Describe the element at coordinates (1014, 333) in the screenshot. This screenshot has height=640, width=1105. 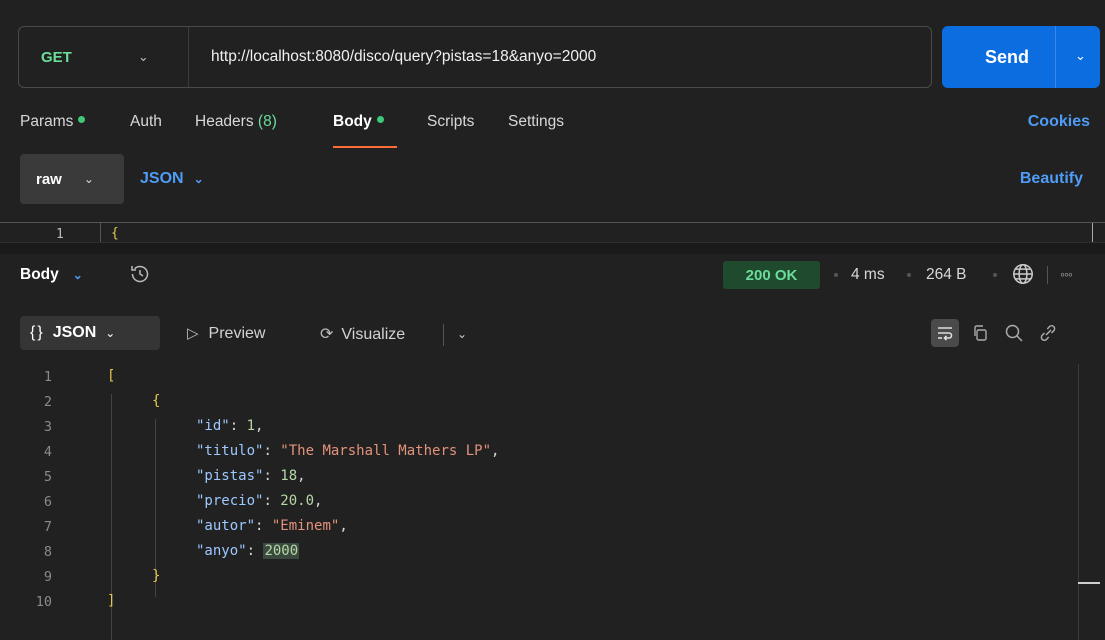
I see `search-icon` at that location.